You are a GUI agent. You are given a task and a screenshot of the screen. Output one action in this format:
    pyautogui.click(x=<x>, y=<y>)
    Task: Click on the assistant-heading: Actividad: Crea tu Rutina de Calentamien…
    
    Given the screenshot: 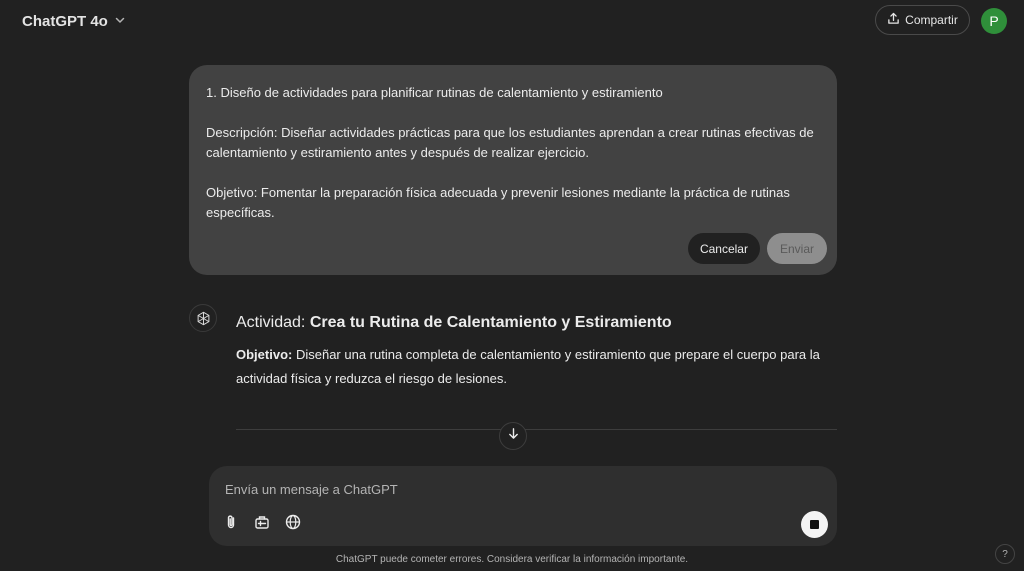 What is the action you would take?
    pyautogui.click(x=454, y=323)
    